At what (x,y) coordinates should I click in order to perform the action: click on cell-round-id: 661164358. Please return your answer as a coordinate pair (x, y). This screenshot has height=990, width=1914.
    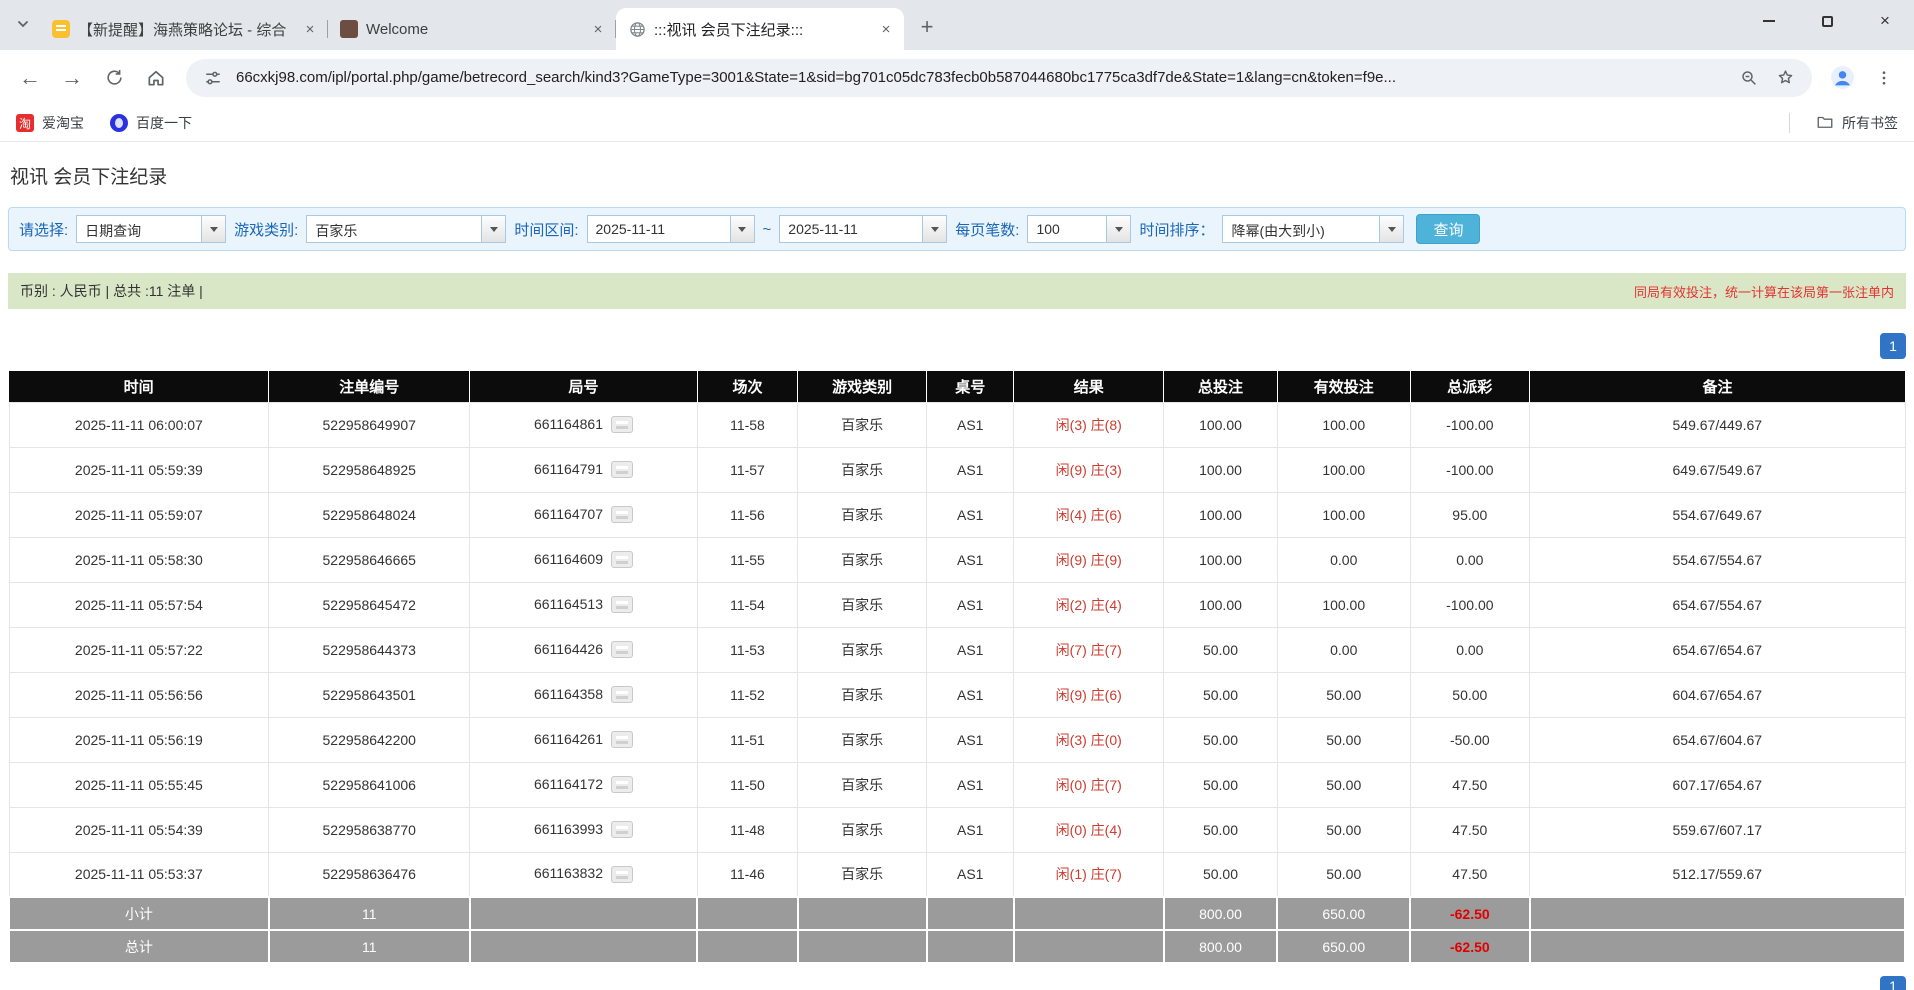
    Looking at the image, I should click on (583, 694).